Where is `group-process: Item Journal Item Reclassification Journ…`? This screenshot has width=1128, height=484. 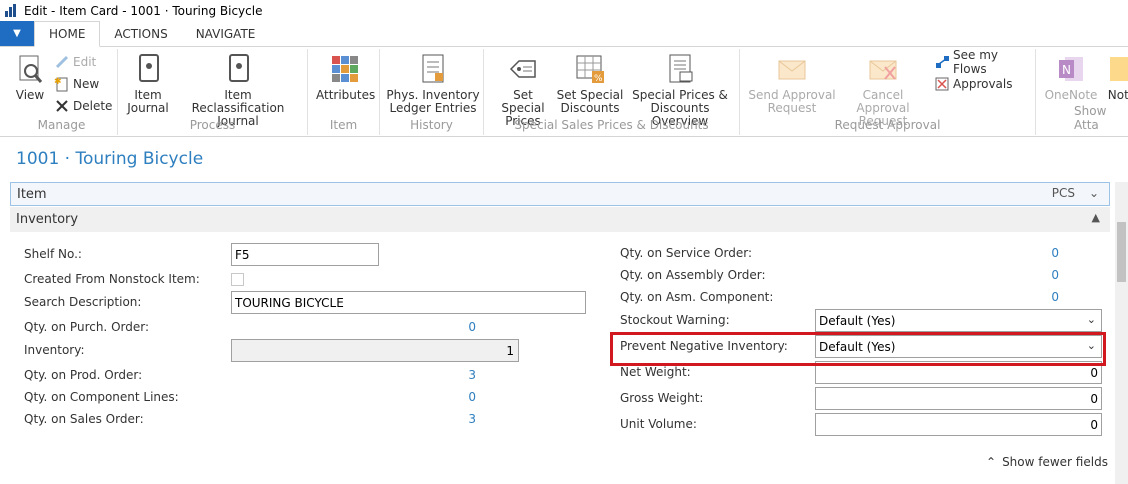 group-process: Item Journal Item Reclassification Journ… is located at coordinates (213, 92).